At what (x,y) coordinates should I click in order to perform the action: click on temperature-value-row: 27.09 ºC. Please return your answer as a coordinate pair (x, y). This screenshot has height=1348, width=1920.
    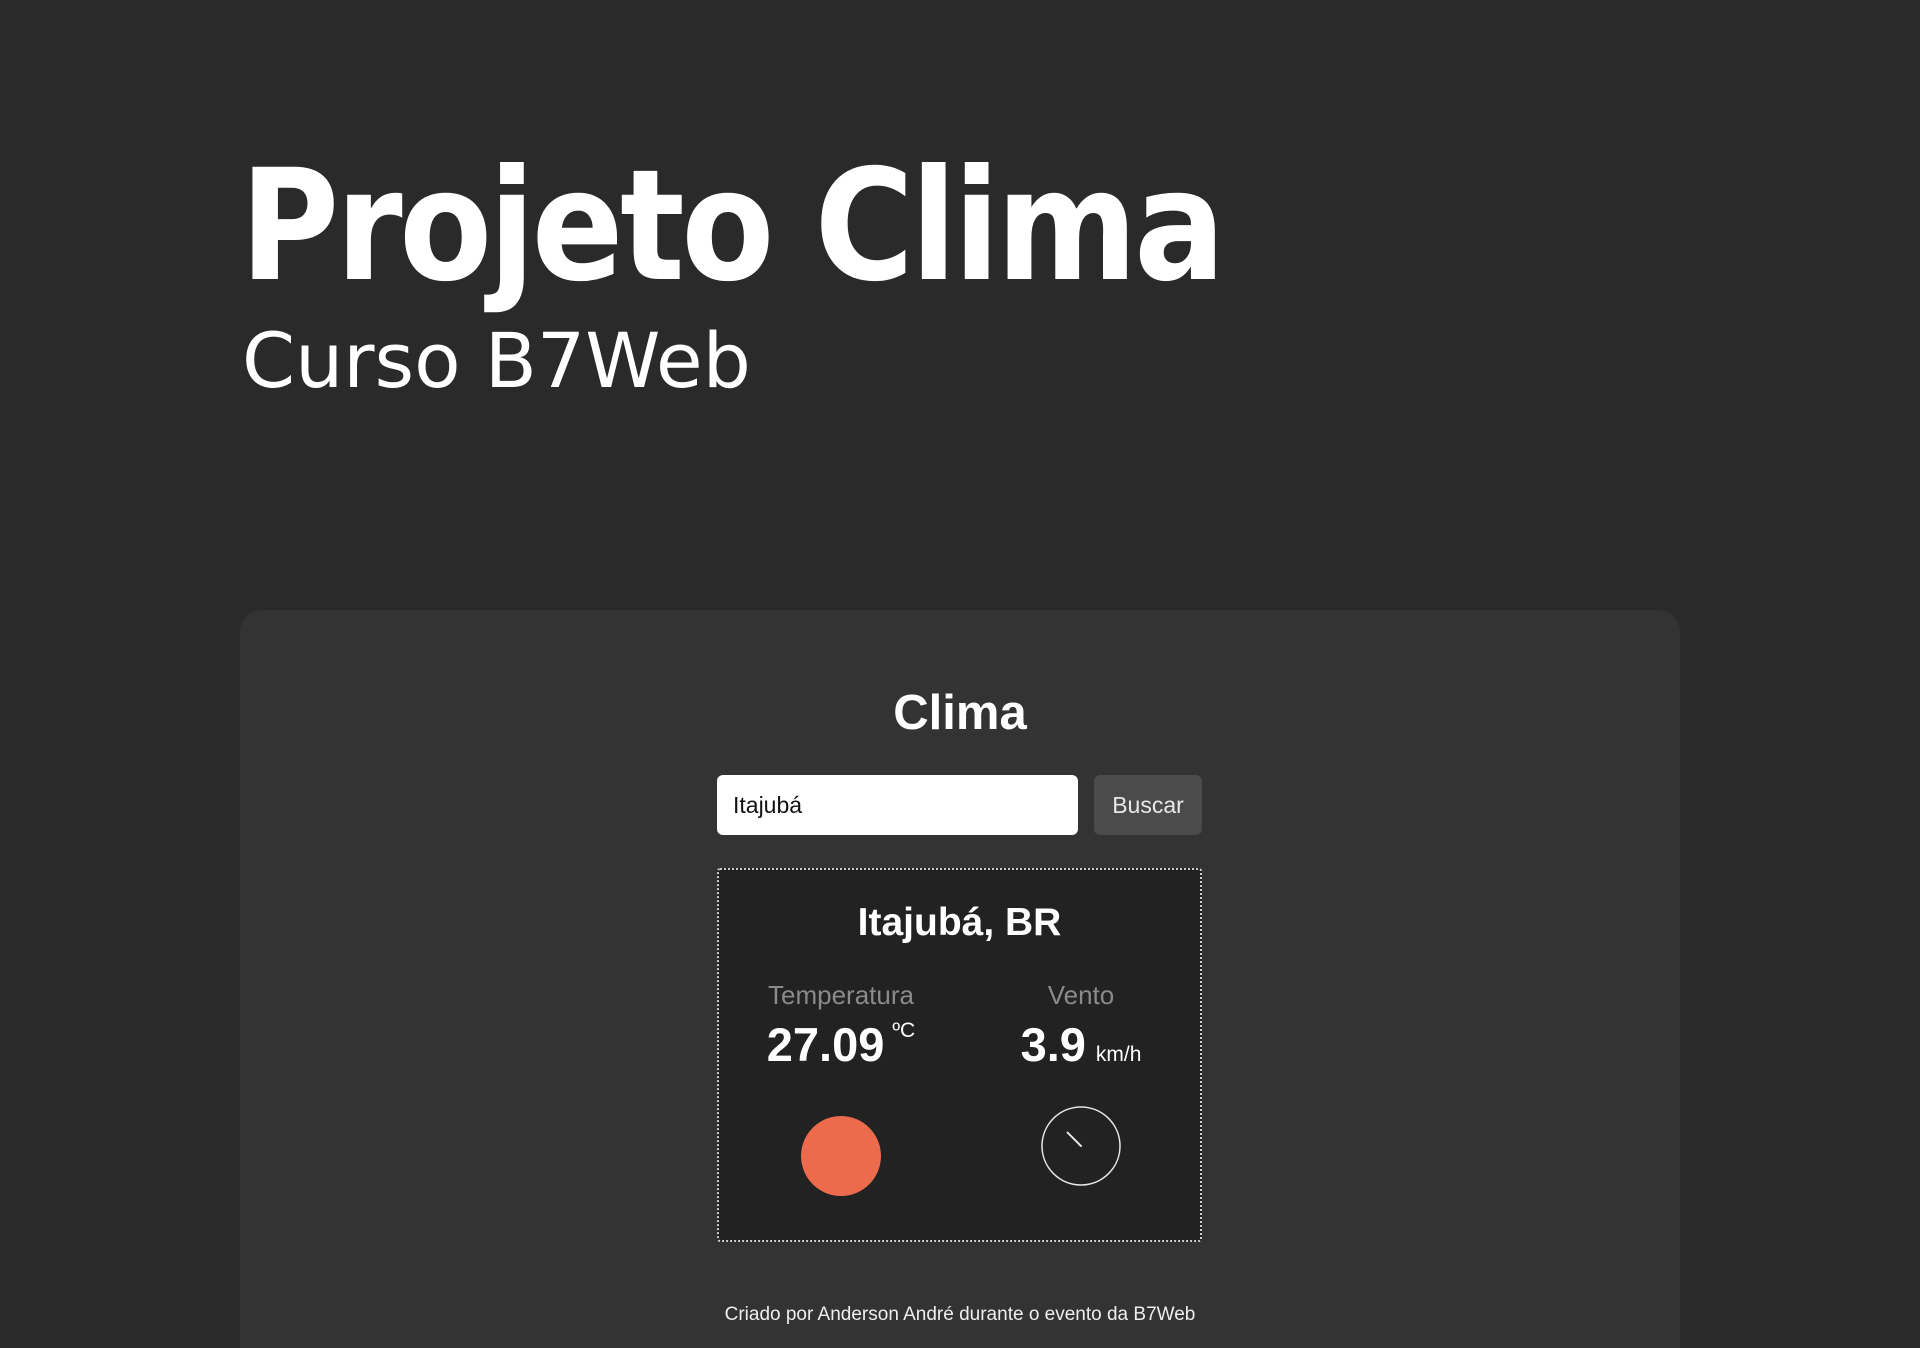
    Looking at the image, I should click on (841, 1044).